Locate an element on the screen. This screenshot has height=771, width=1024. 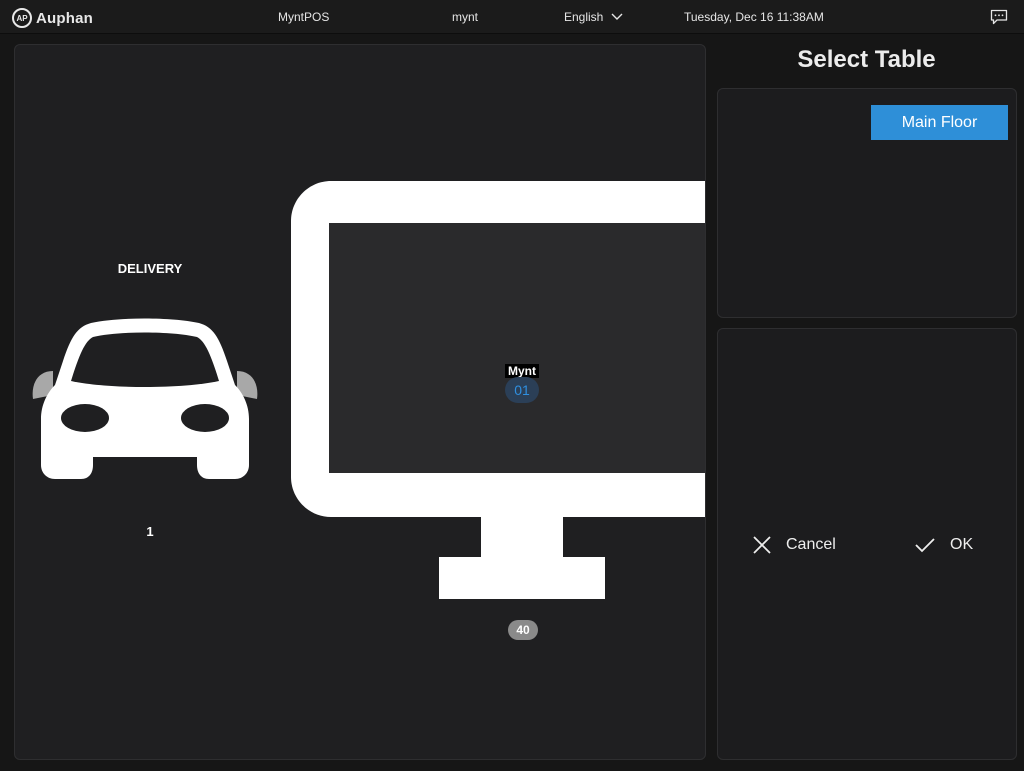
car-icon is located at coordinates (145, 398).